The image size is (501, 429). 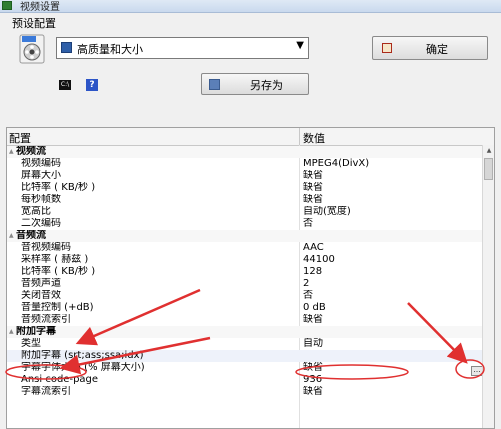 What do you see at coordinates (300, 45) in the screenshot?
I see `chevron-down-icon: ▼` at bounding box center [300, 45].